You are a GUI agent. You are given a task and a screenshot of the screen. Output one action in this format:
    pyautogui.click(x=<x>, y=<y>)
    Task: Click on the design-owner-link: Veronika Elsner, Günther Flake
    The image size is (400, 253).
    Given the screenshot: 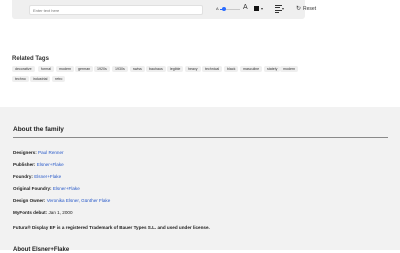 What is the action you would take?
    pyautogui.click(x=79, y=200)
    